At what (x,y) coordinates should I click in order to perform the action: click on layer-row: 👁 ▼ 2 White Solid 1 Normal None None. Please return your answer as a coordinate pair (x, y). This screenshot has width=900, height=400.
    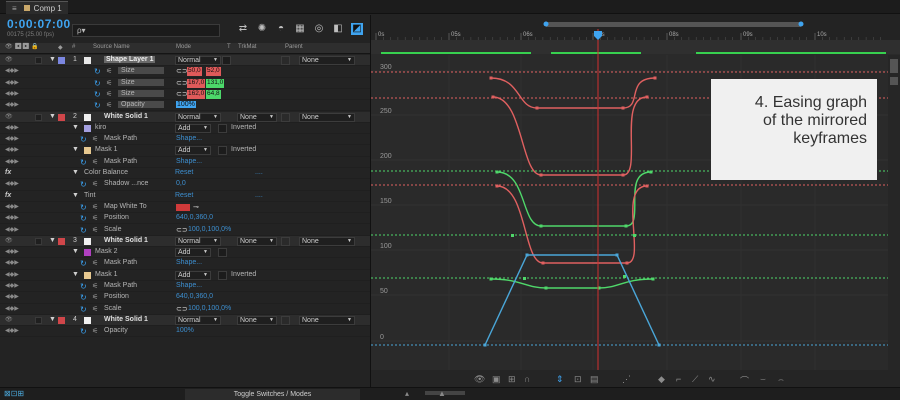
    Looking at the image, I should click on (185, 117).